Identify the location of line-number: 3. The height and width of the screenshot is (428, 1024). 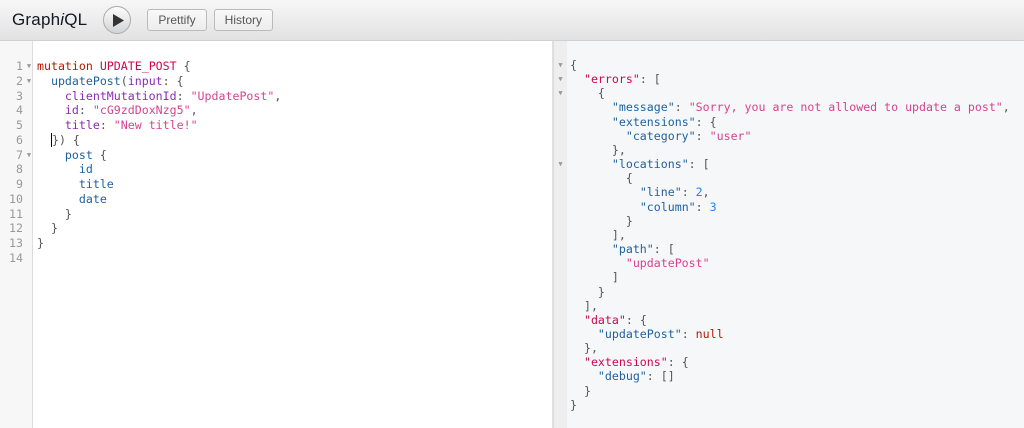
(19, 95).